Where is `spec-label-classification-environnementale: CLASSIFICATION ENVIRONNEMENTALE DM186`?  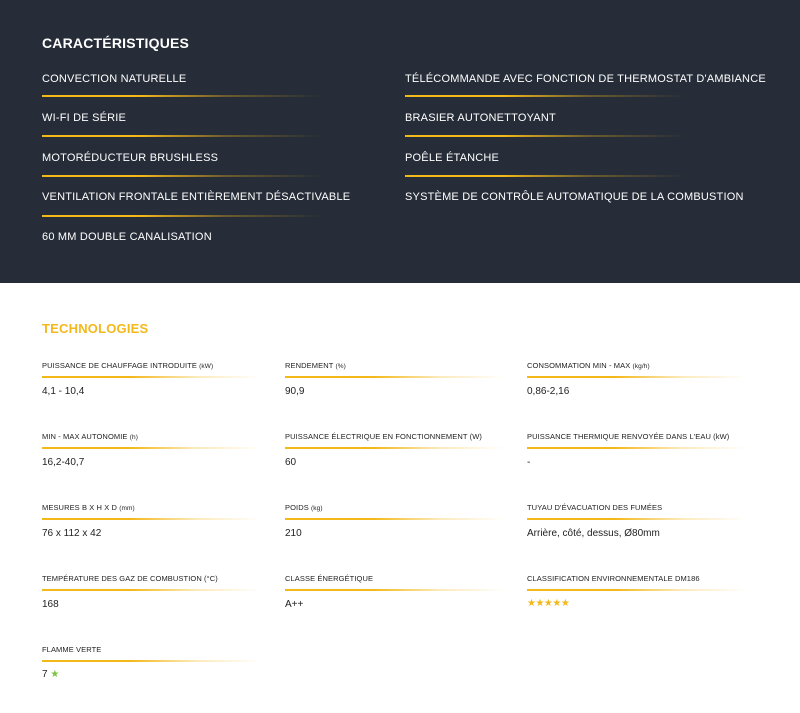
spec-label-classification-environnementale: CLASSIFICATION ENVIRONNEMENTALE DM186 is located at coordinates (613, 578).